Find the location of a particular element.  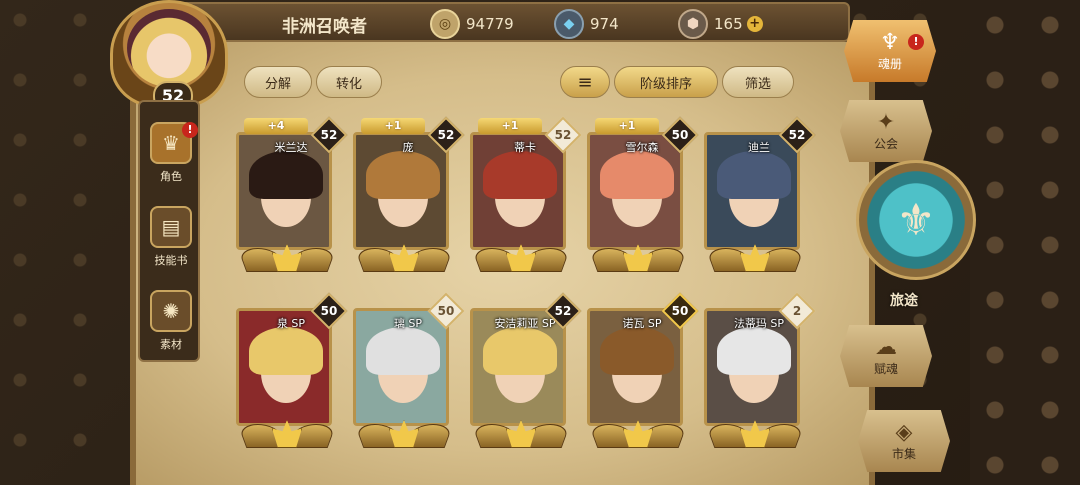

character-card: 诺瓦 SP 50 is located at coordinates (641, 374).